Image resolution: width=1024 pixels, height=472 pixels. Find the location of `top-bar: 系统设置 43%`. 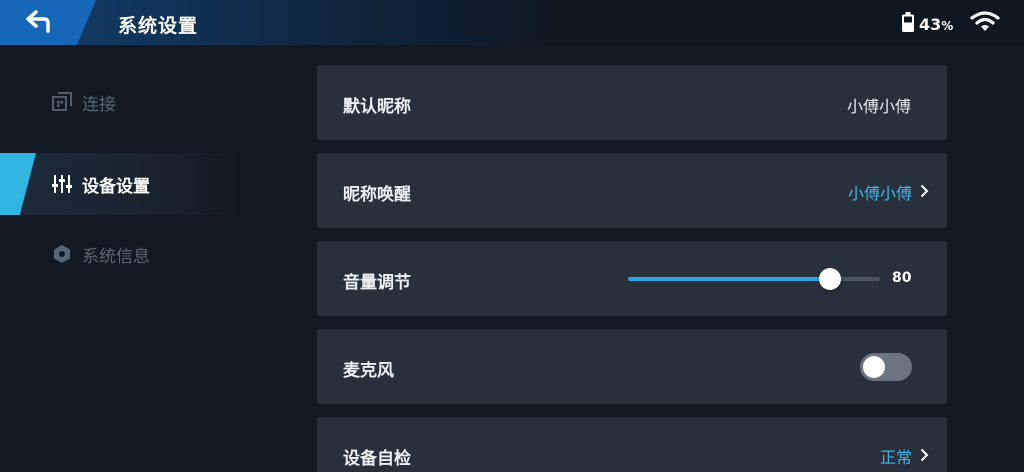

top-bar: 系统设置 43% is located at coordinates (512, 22).